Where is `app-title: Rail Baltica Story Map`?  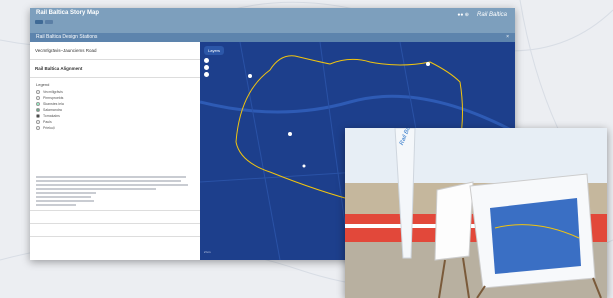
app-title: Rail Baltica Story Map is located at coordinates (68, 13).